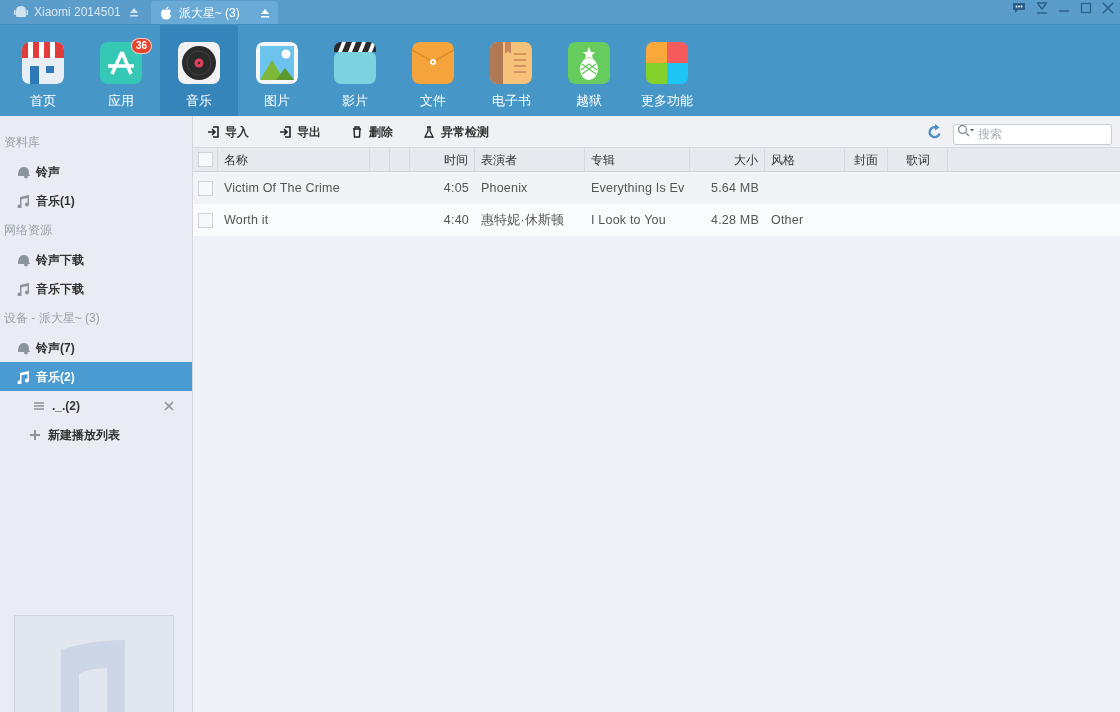 The height and width of the screenshot is (712, 1120). Describe the element at coordinates (43, 63) in the screenshot. I see `home-icon` at that location.